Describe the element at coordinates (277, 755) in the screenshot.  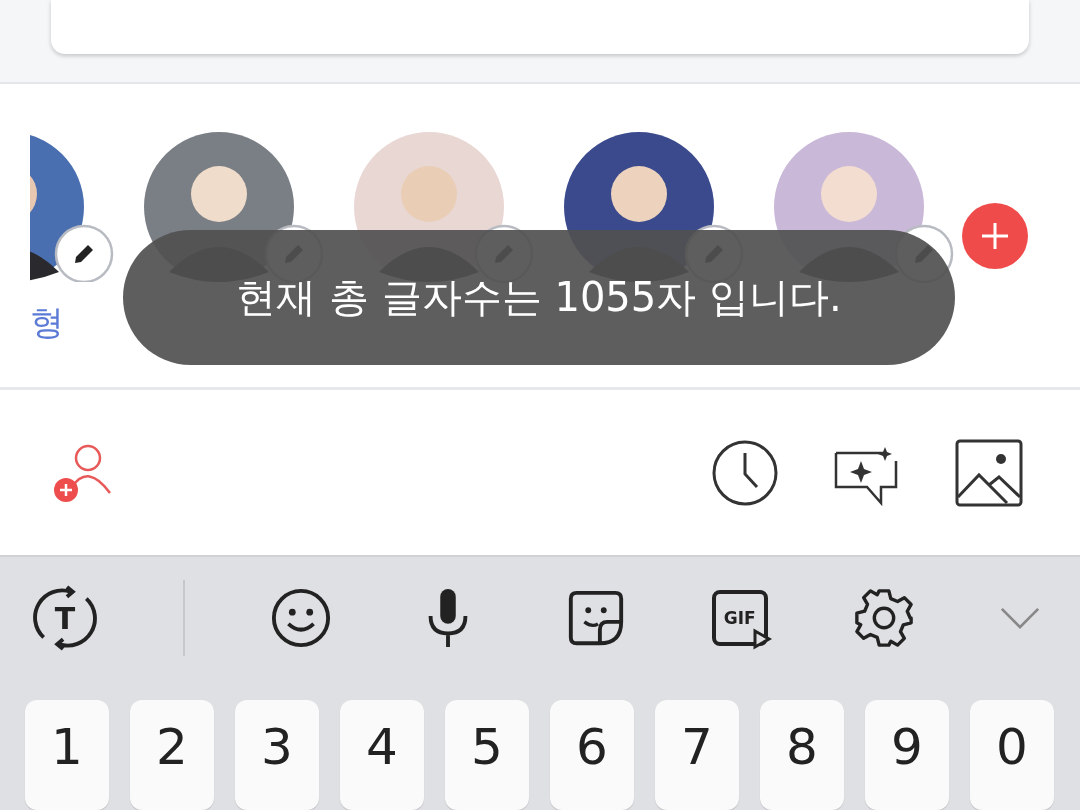
I see `number-key: 3` at that location.